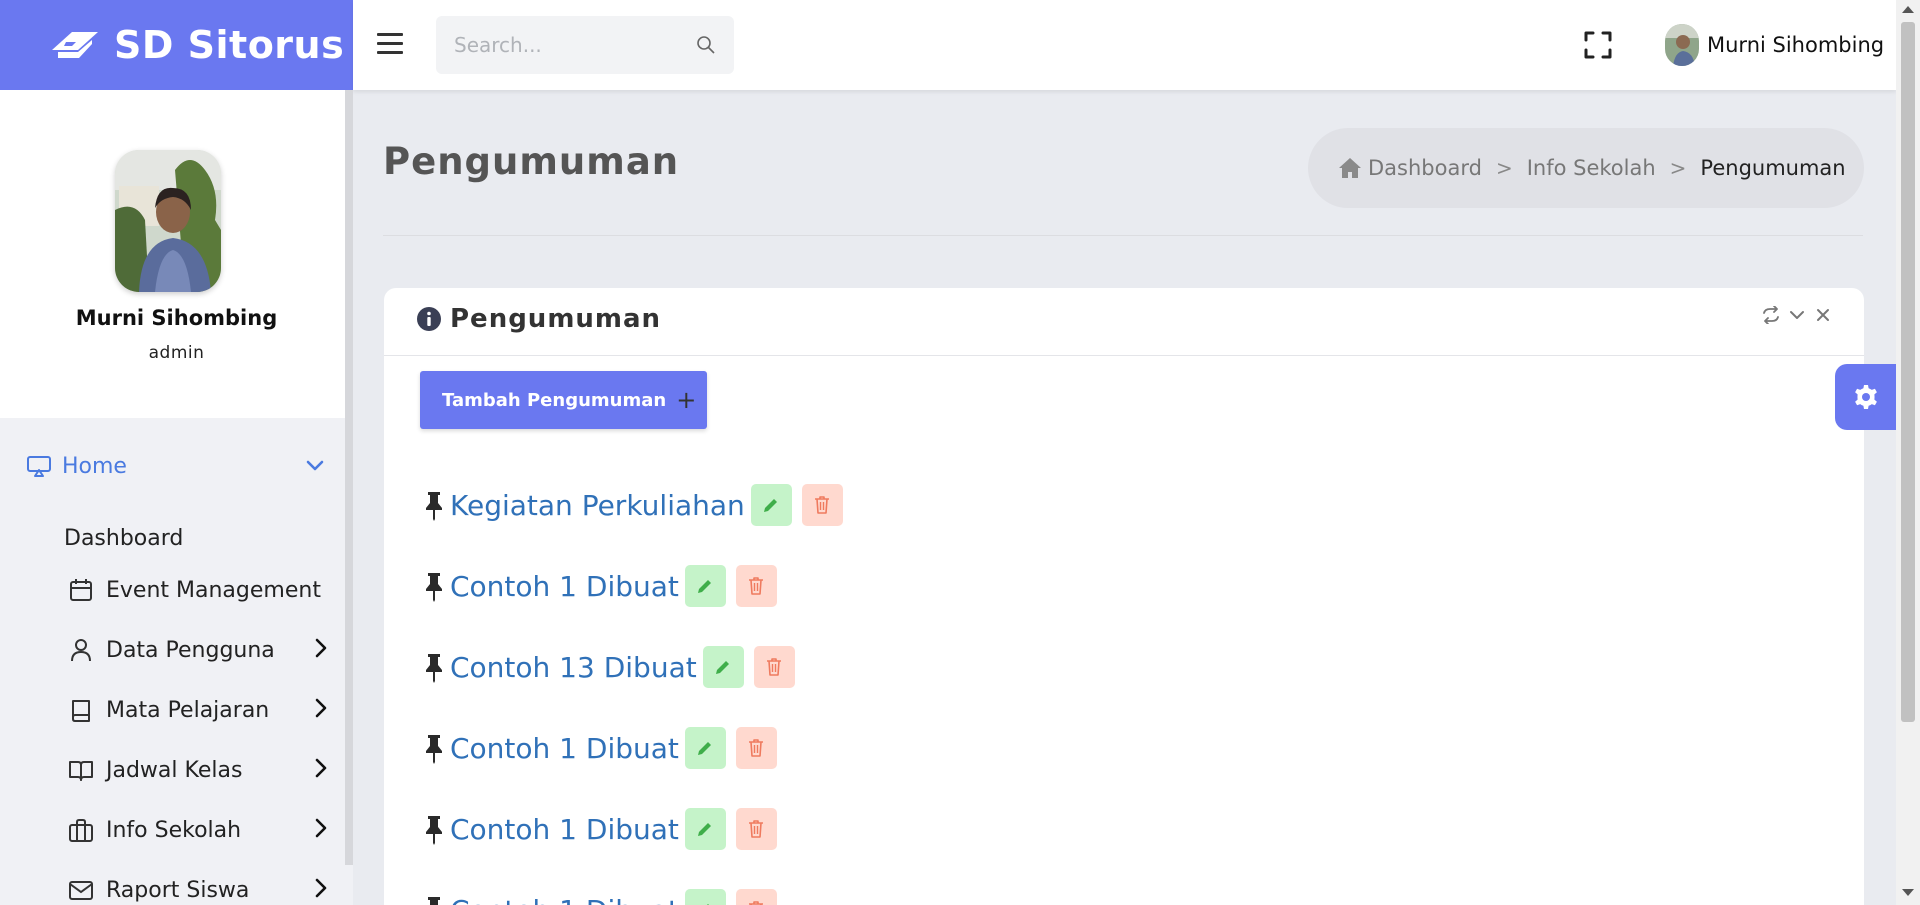  Describe the element at coordinates (573, 667) in the screenshot. I see `announcement-title: Contoh 13 Dibuat` at that location.